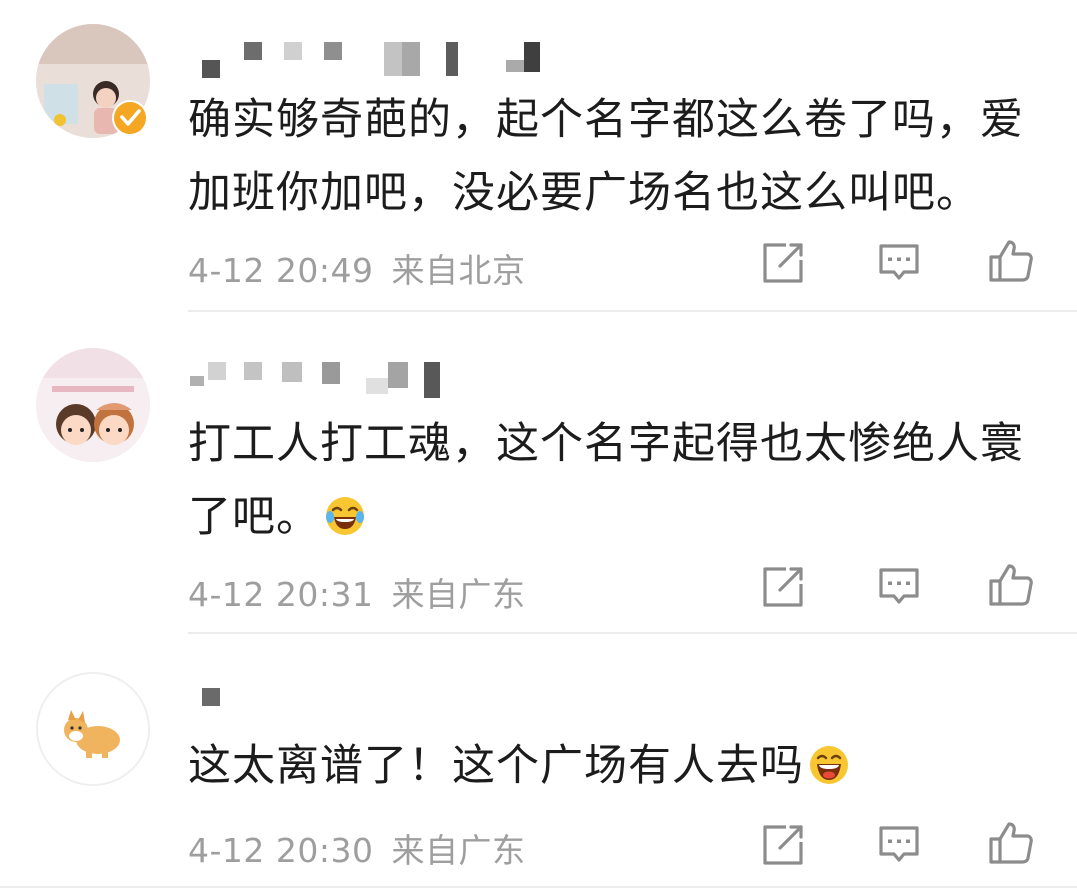 The width and height of the screenshot is (1077, 891). What do you see at coordinates (130, 118) in the screenshot?
I see `verified-badge-icon` at bounding box center [130, 118].